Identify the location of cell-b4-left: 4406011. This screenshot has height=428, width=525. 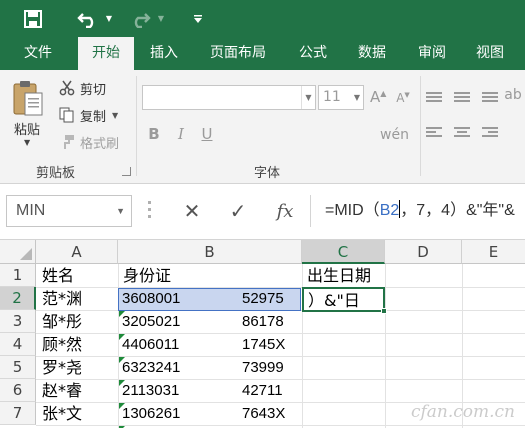
(150, 344).